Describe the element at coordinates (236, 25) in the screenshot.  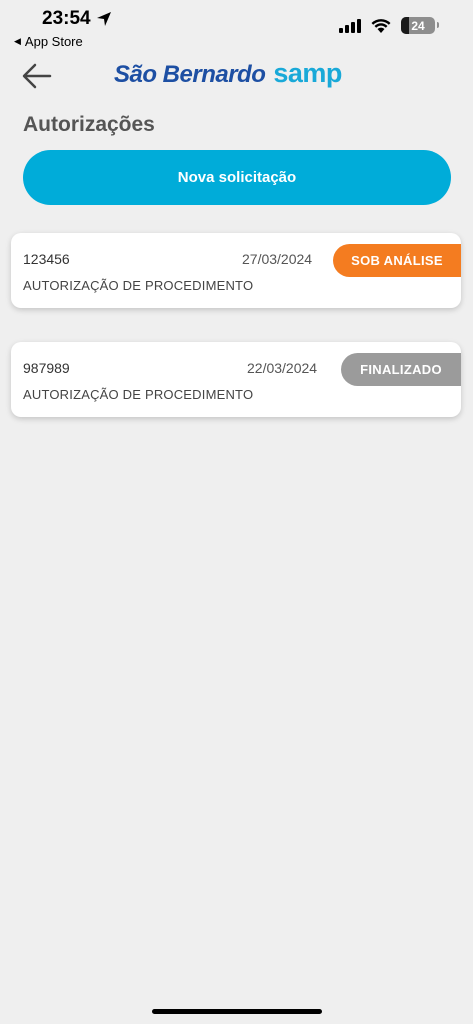
I see `status-bar: 23:54 ◀ App Store 24` at that location.